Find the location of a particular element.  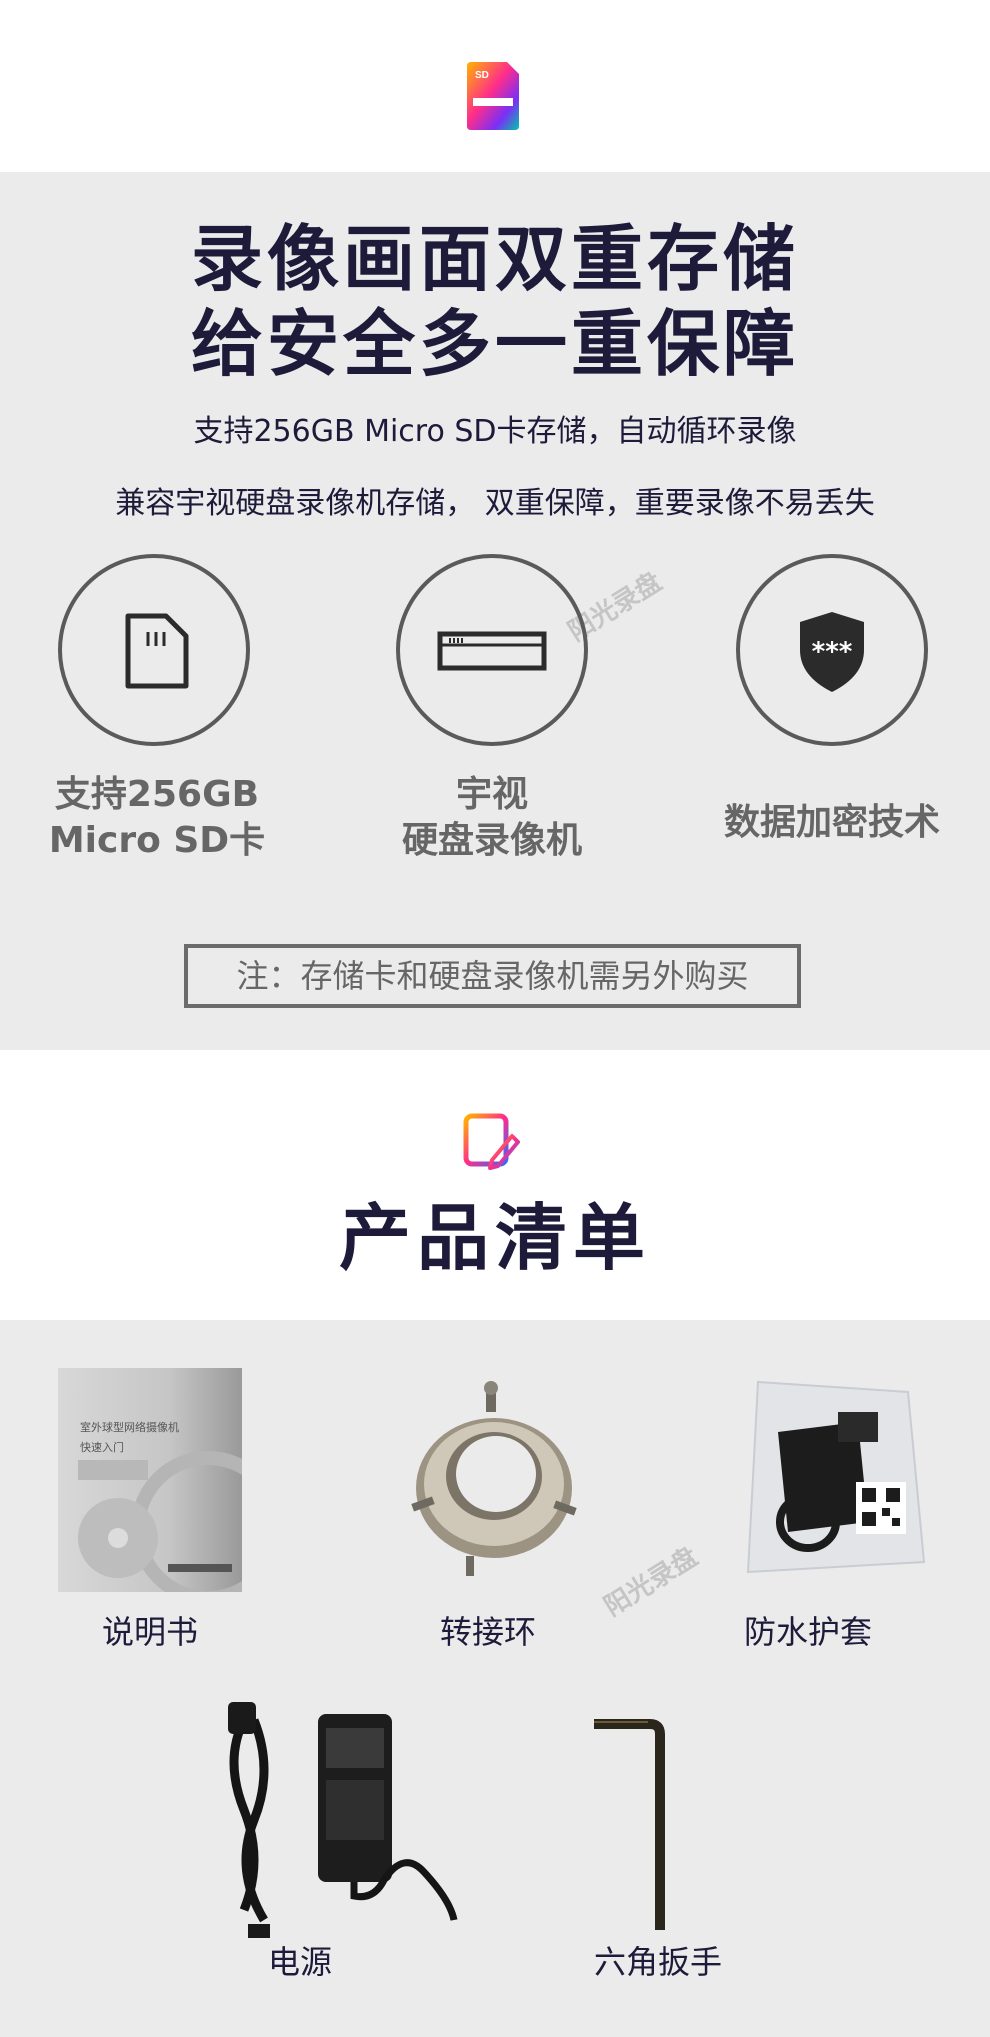

item-caption-power: 电源 is located at coordinates (299, 1962).